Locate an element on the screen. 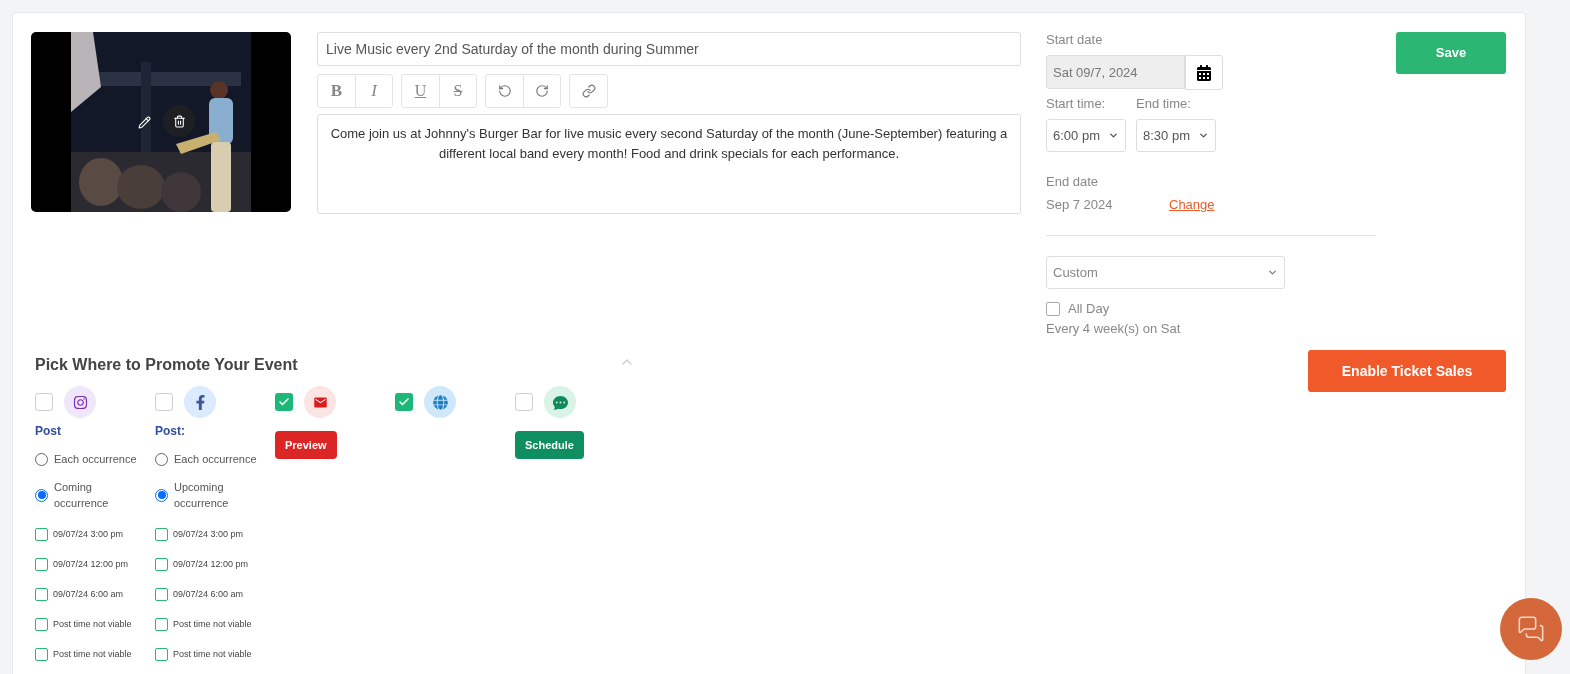 This screenshot has height=674, width=1570. section-heading: Pick Where to Promote Your Event is located at coordinates (166, 365).